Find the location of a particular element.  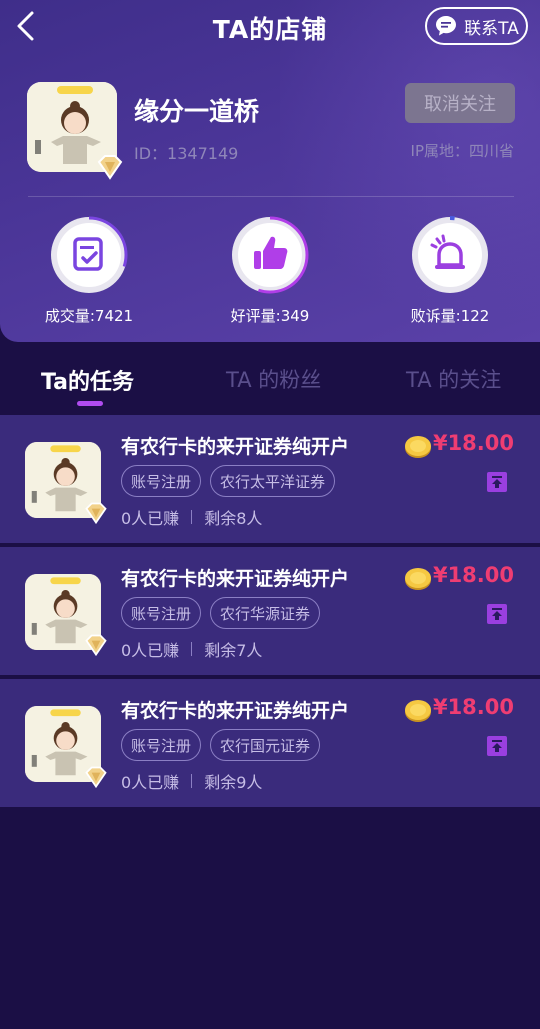

task-tags: 账号注册 农行国元证券 is located at coordinates (221, 745).